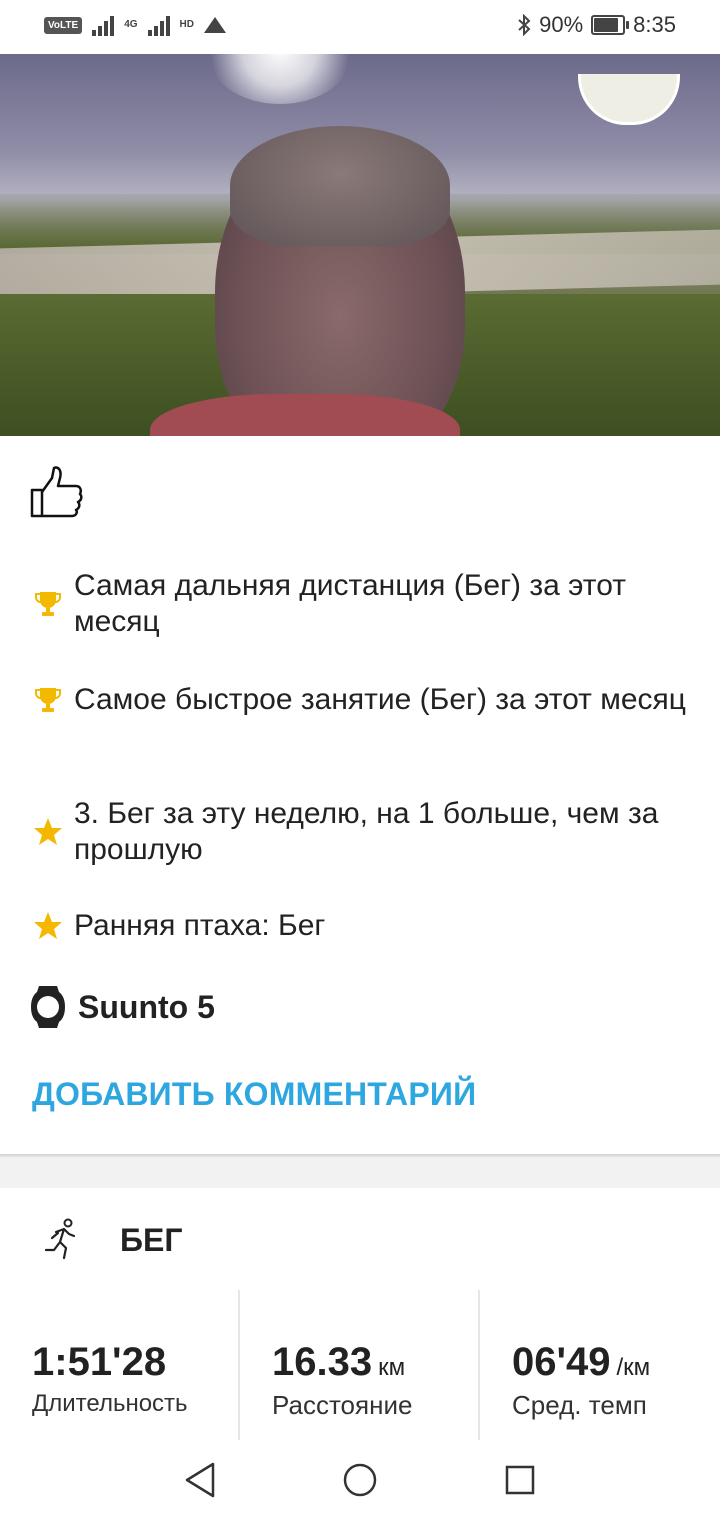 Image resolution: width=720 pixels, height=1520 pixels. I want to click on navigation-bar, so click(360, 1480).